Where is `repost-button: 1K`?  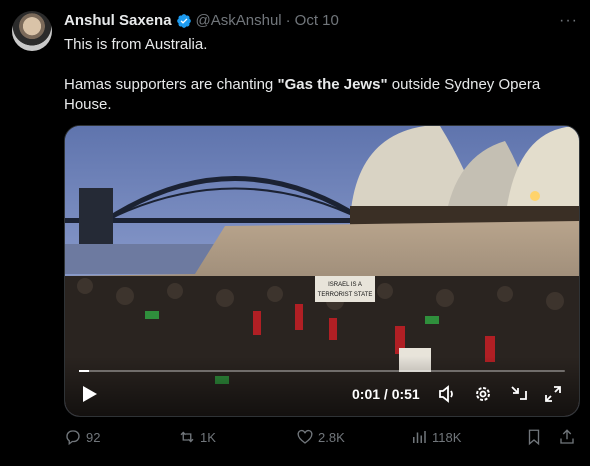
repost-button: 1K is located at coordinates (197, 437).